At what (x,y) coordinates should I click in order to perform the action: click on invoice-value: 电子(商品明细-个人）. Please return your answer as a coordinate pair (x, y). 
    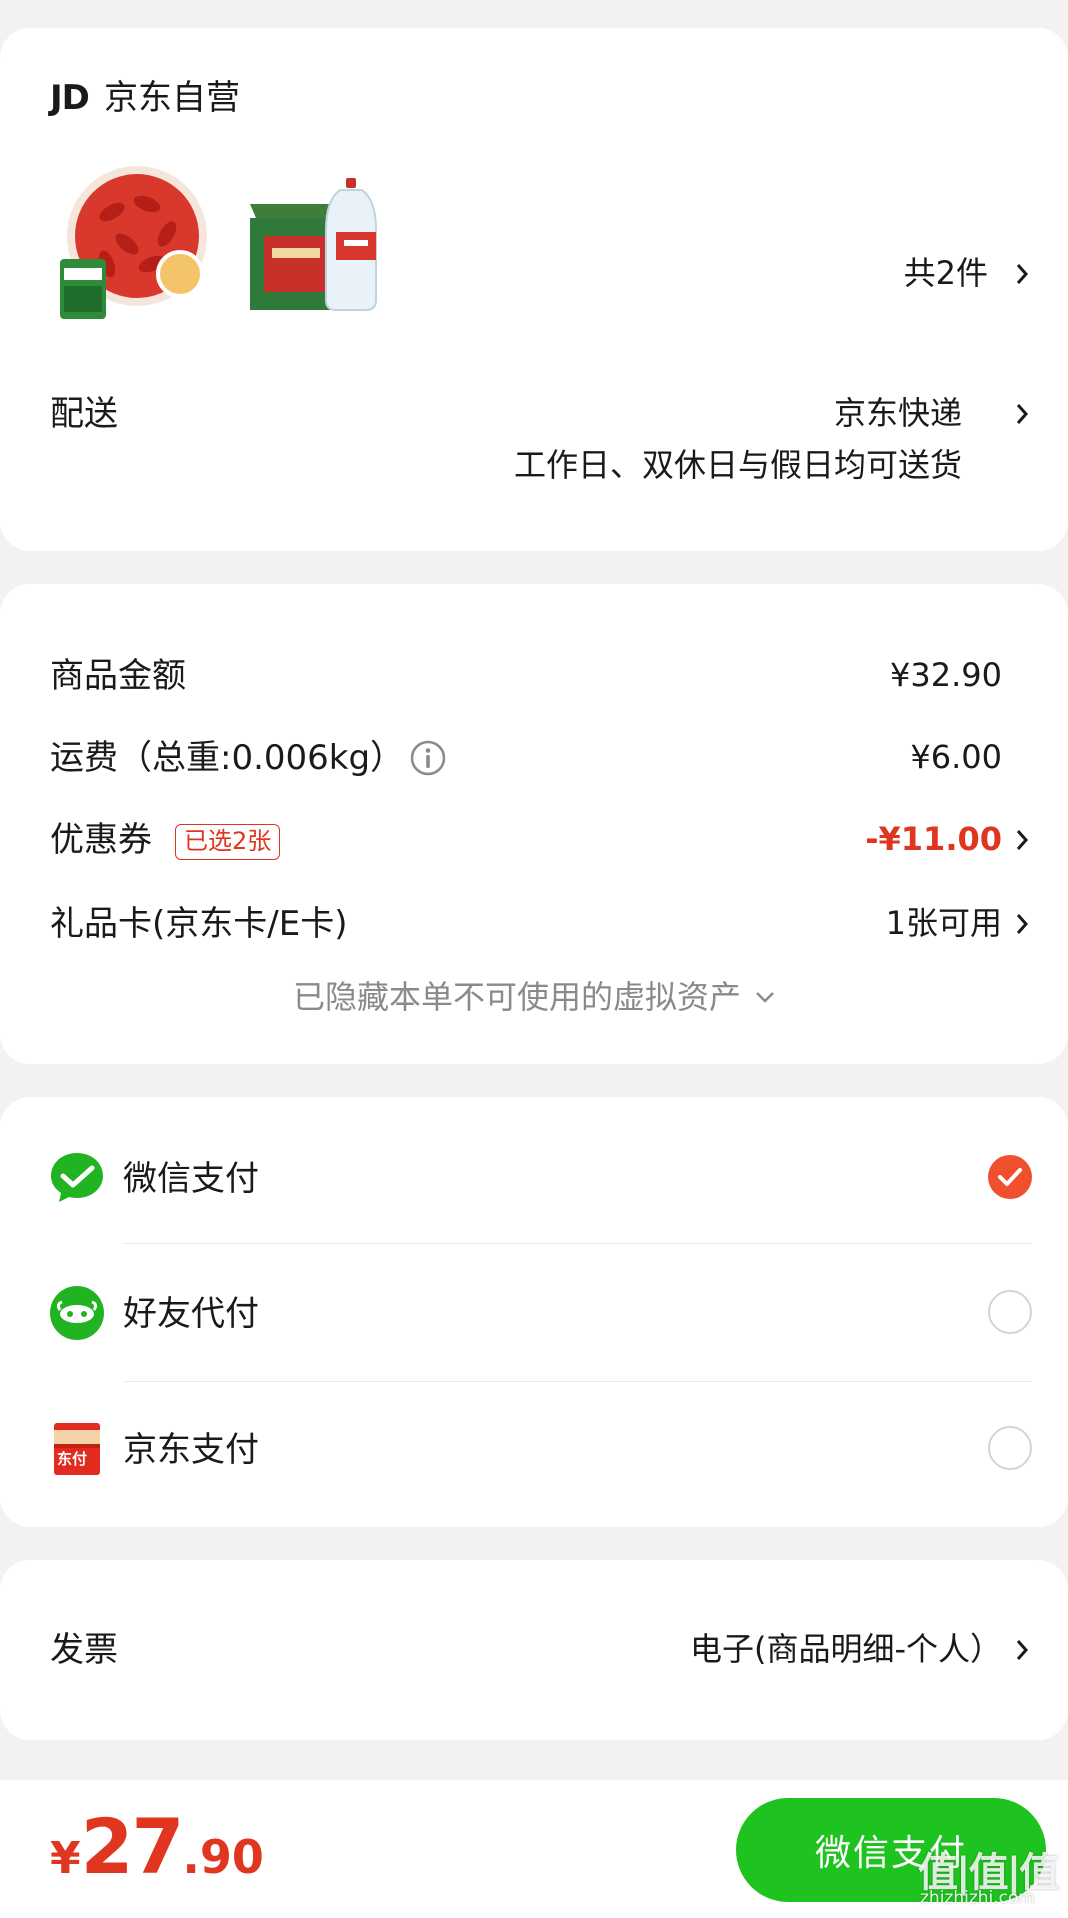
    Looking at the image, I should click on (846, 1649).